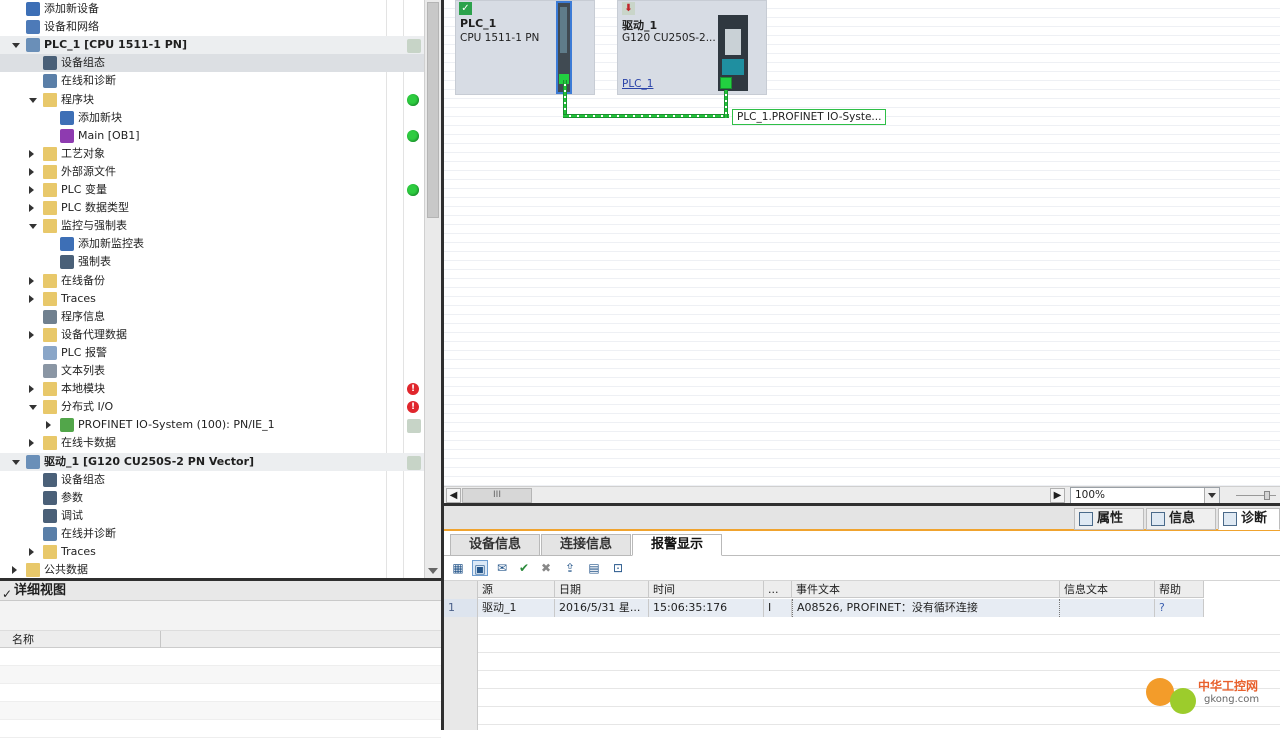  I want to click on drive-profinet-port, so click(726, 83).